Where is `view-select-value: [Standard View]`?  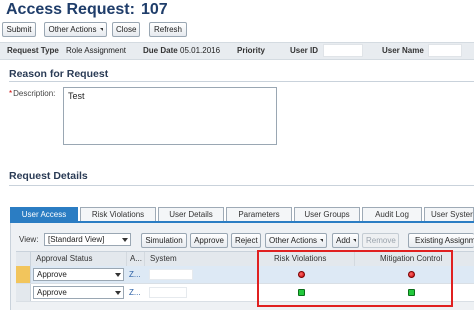
view-select-value: [Standard View] is located at coordinates (76, 239).